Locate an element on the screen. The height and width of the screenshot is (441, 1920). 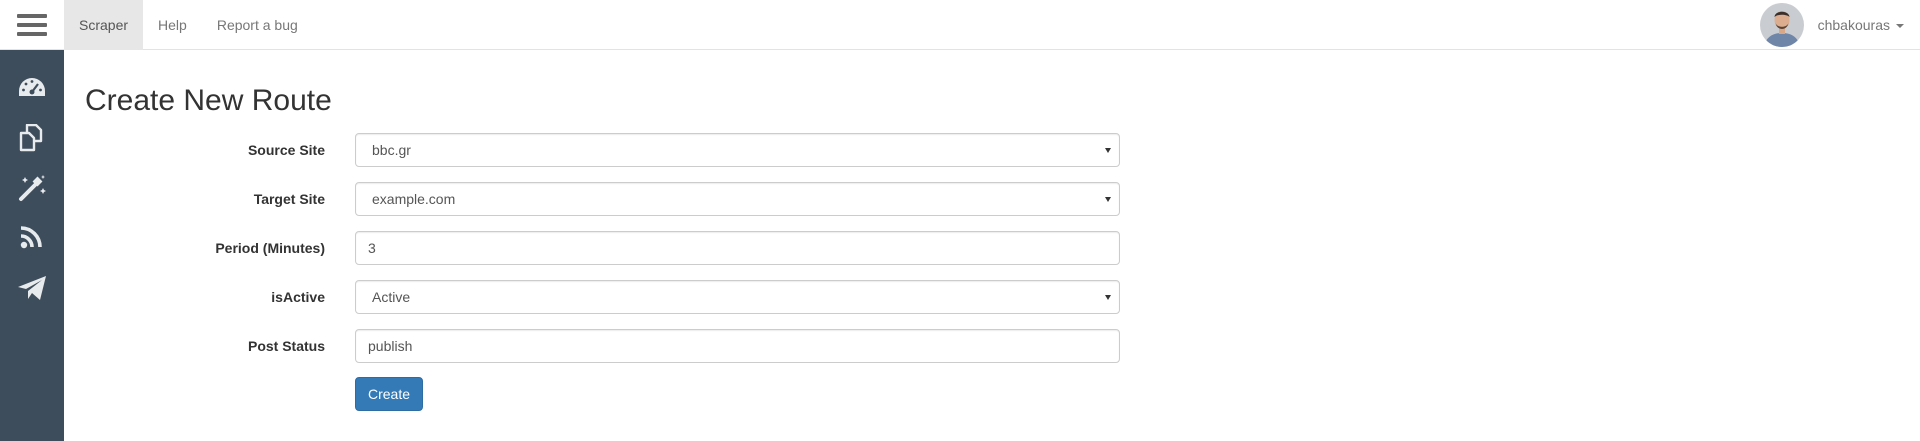
form-row-period: Period (Minutes) is located at coordinates (610, 248).